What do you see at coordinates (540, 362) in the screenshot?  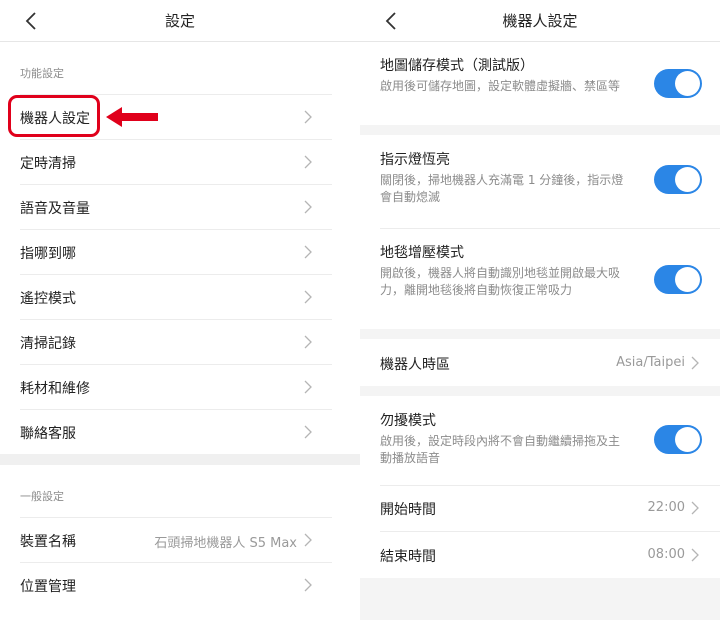 I see `setting-robot-timezone: 機器人時區 Asia/Taipei` at bounding box center [540, 362].